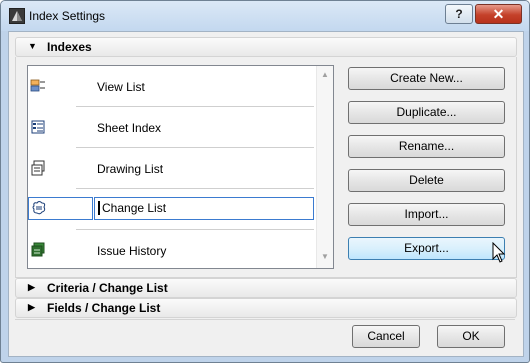  Describe the element at coordinates (38, 86) in the screenshot. I see `view-list-icon` at that location.